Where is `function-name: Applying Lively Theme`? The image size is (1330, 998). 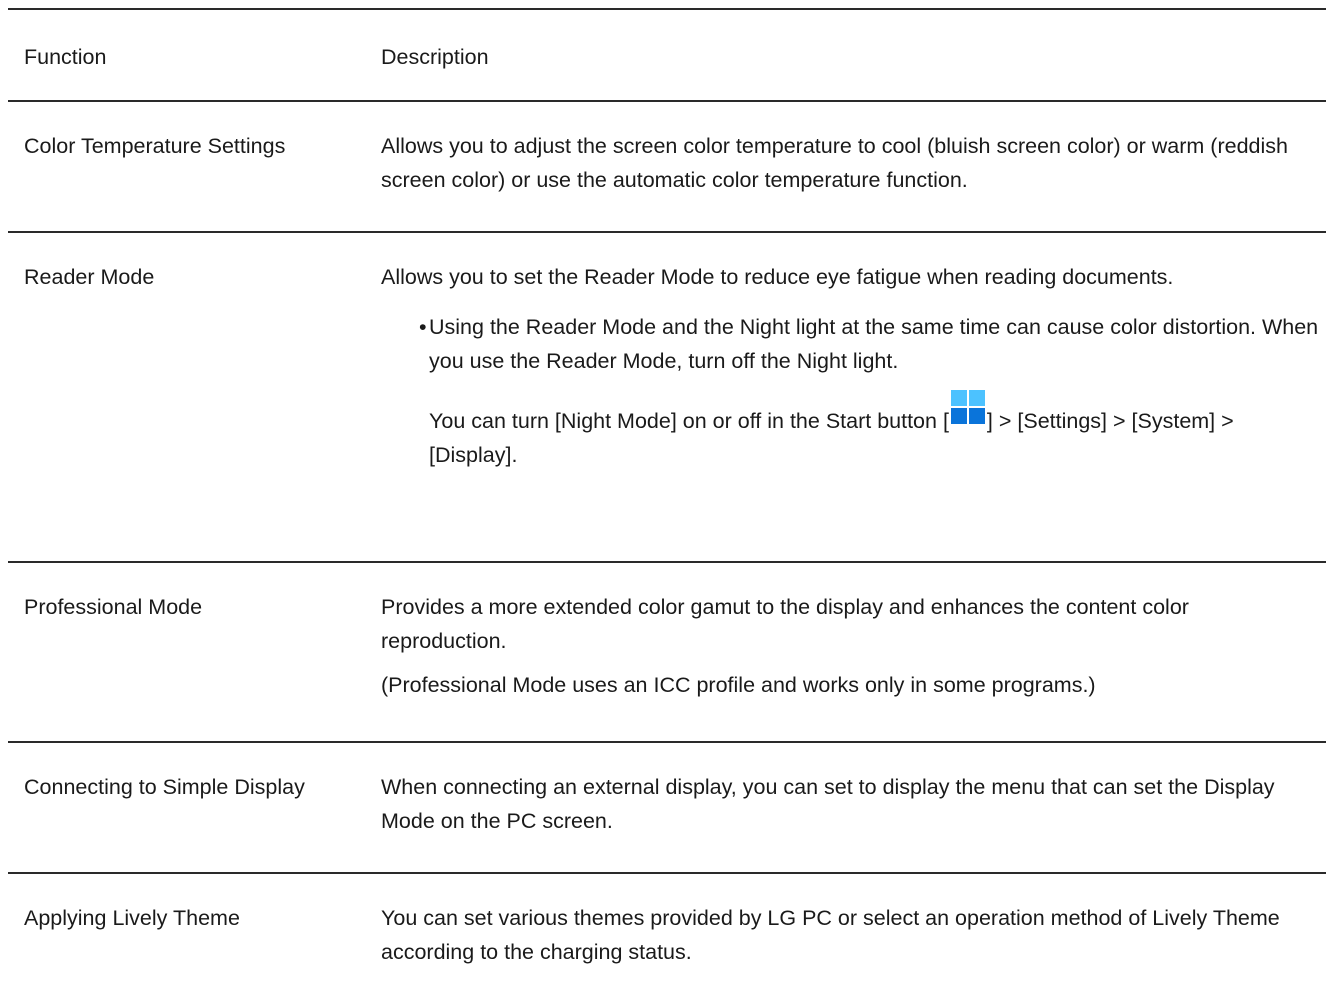
function-name: Applying Lively Theme is located at coordinates (132, 918).